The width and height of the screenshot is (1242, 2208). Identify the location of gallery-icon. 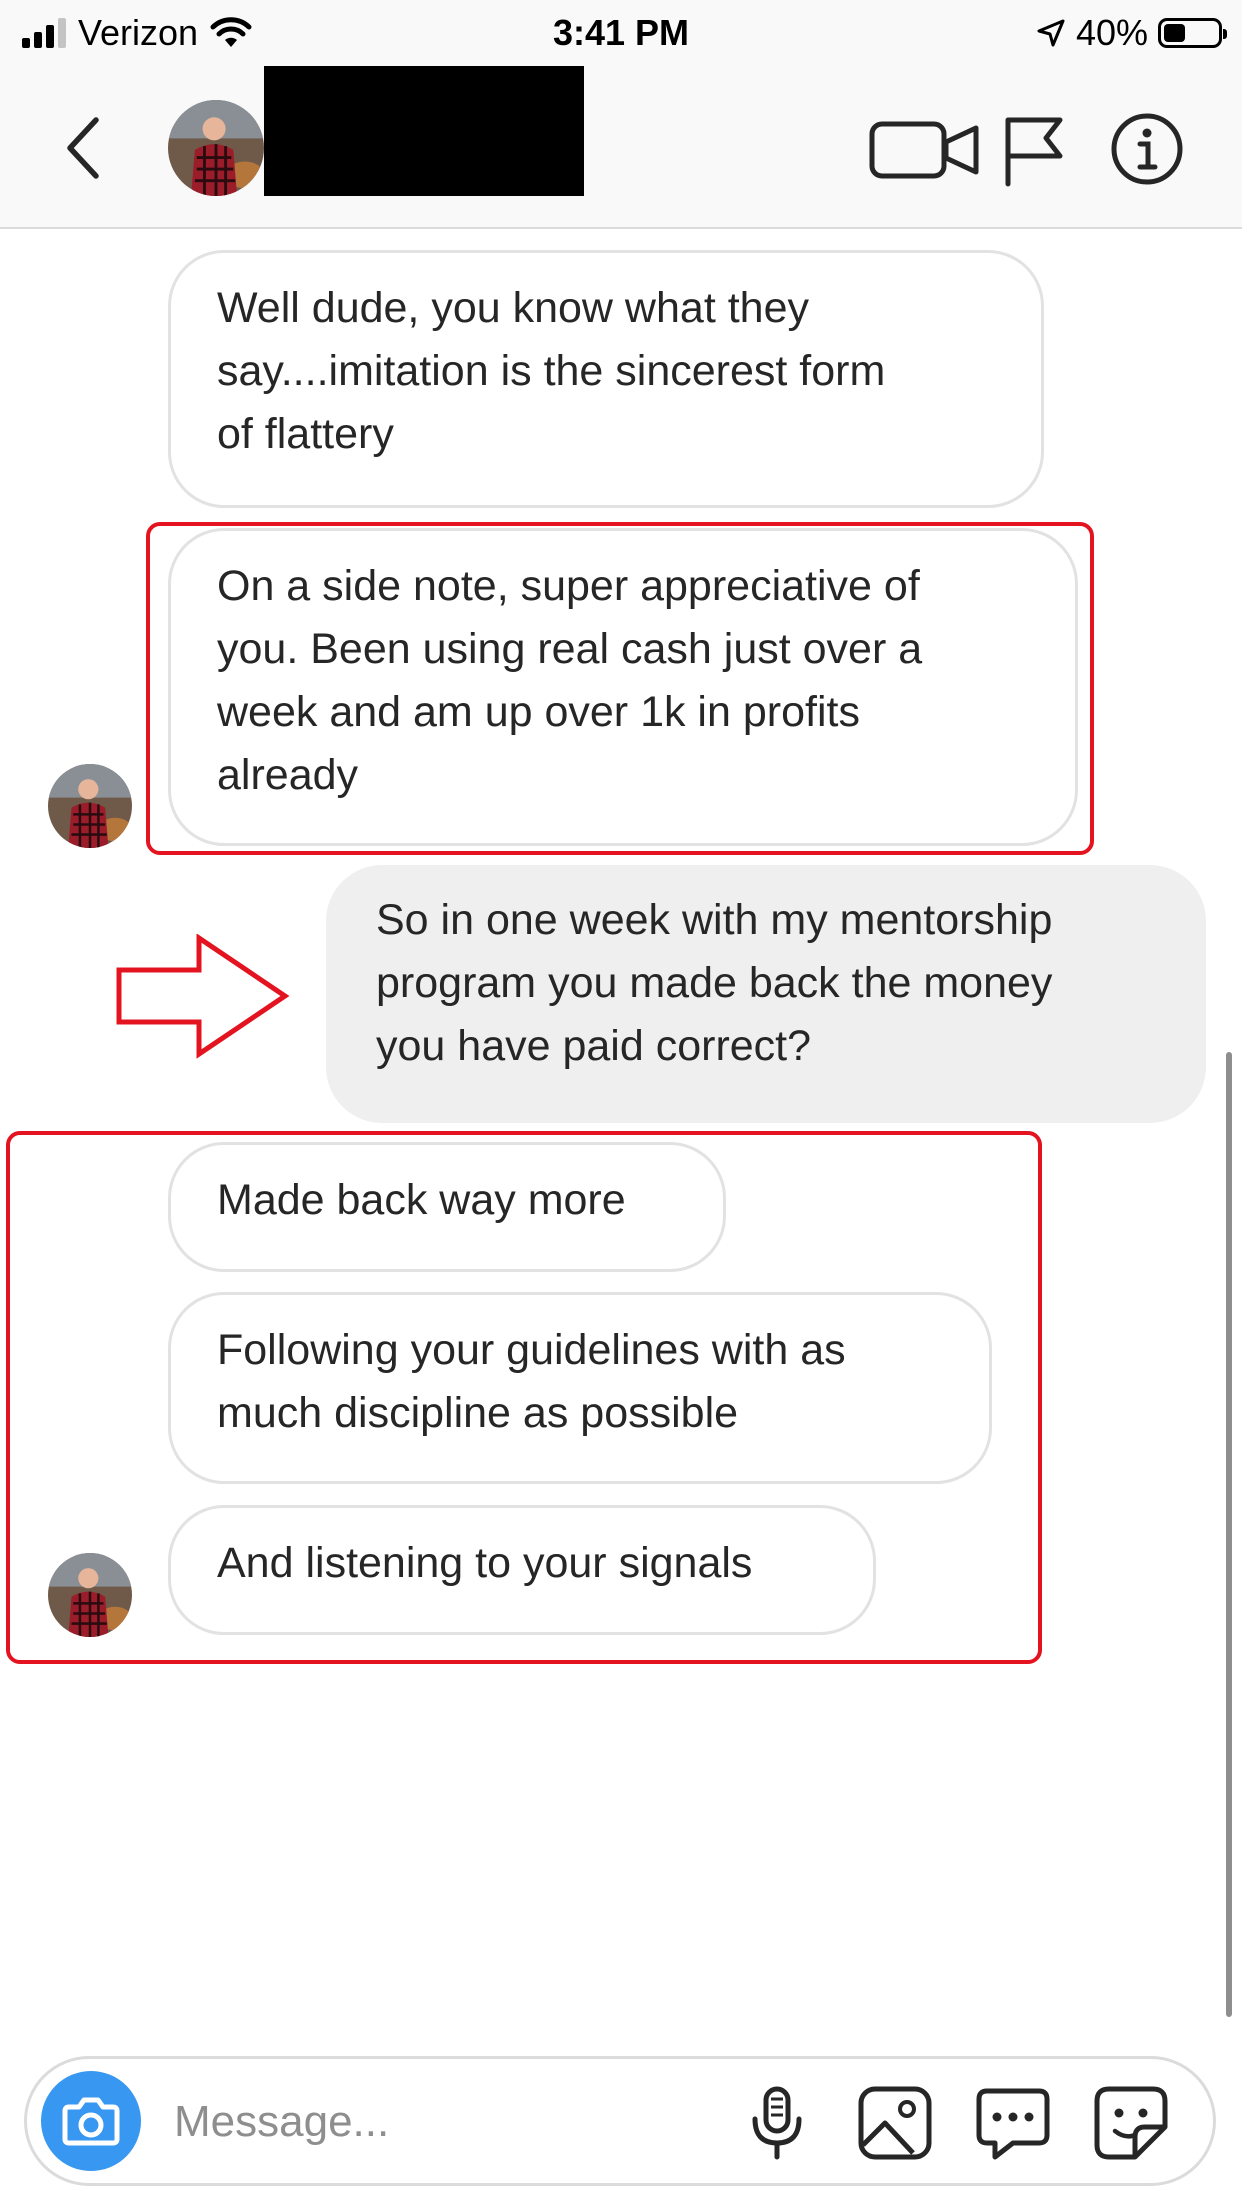
(895, 2123).